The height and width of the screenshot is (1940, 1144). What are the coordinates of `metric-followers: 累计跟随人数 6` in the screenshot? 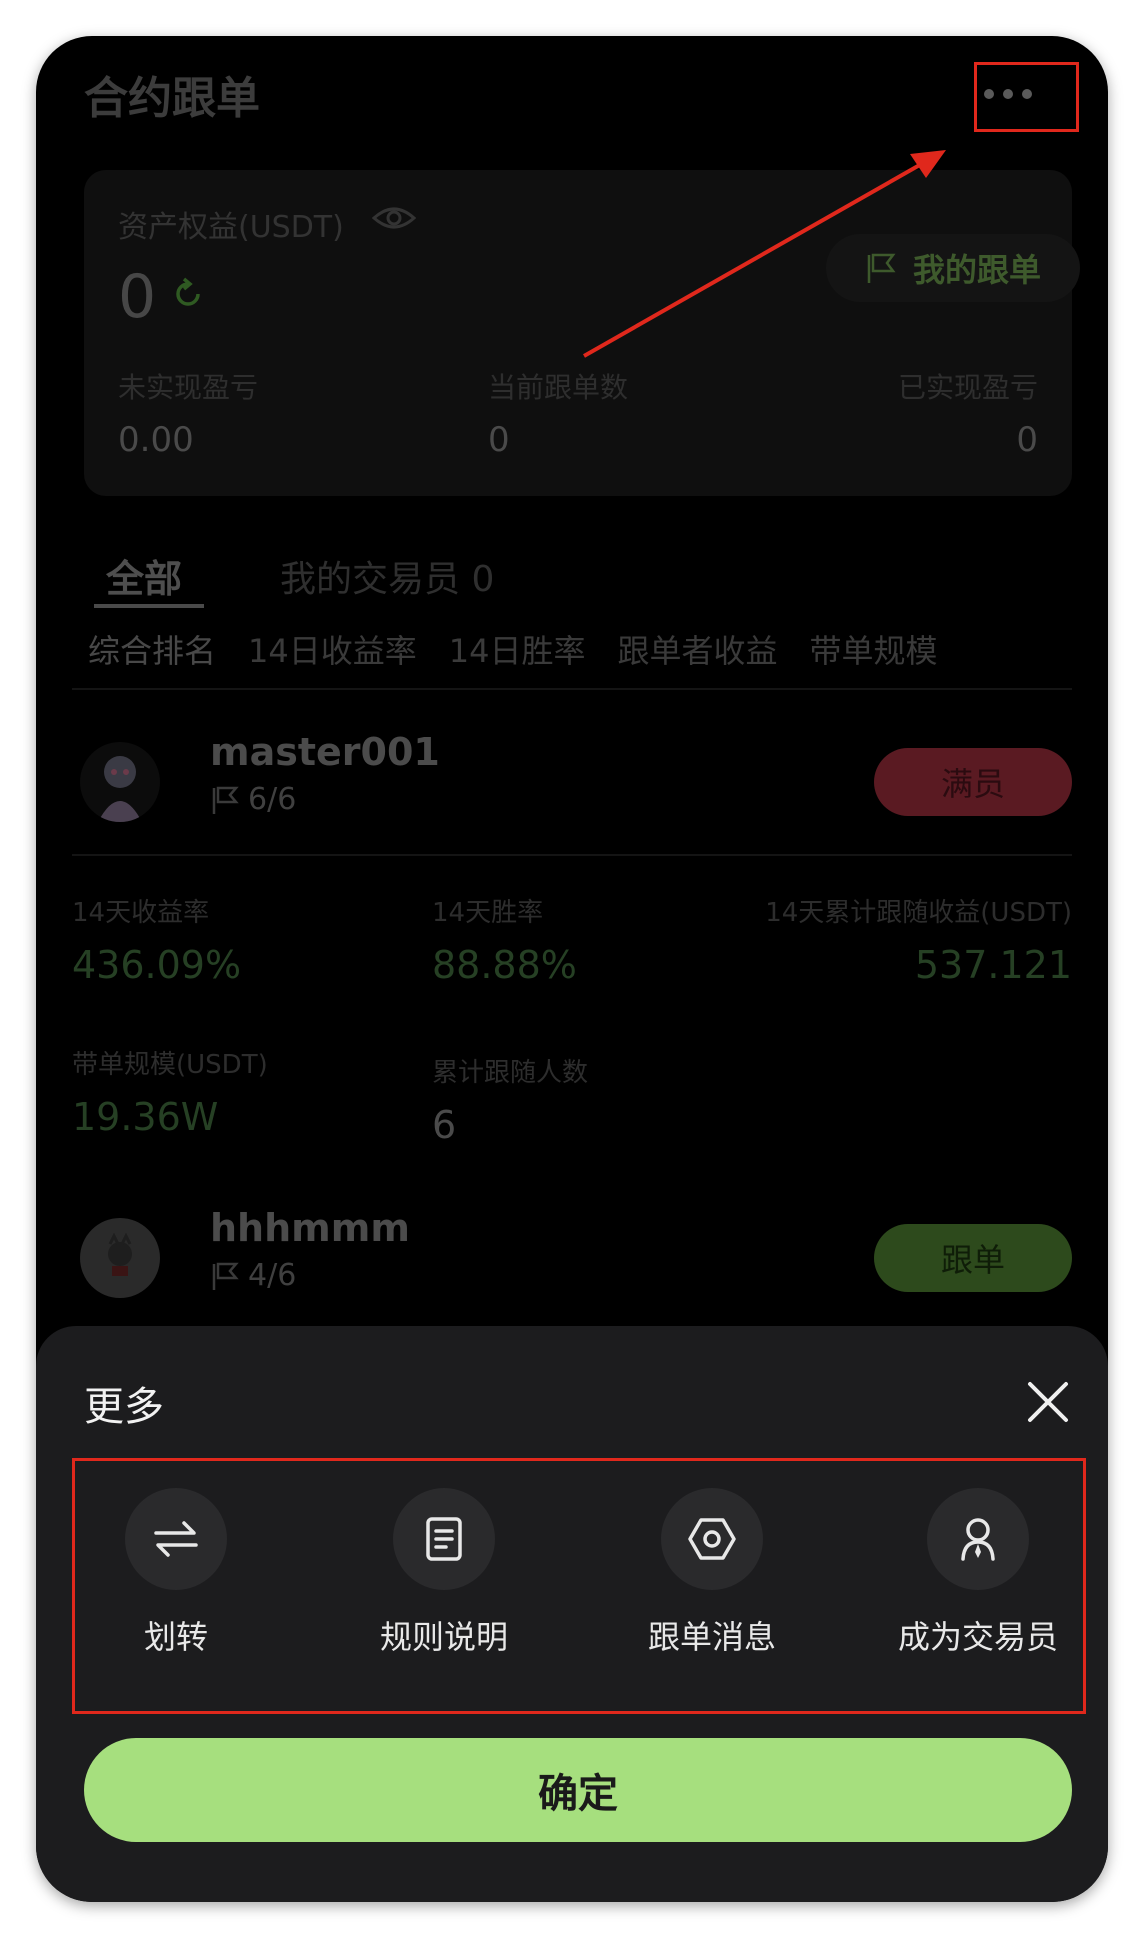 It's located at (510, 1099).